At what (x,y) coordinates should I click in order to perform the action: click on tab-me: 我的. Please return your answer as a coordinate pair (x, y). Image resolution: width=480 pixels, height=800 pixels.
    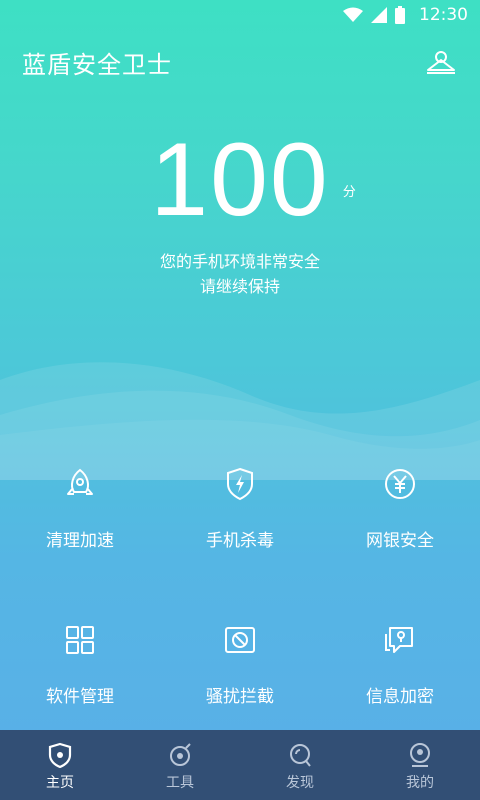
    Looking at the image, I should click on (420, 765).